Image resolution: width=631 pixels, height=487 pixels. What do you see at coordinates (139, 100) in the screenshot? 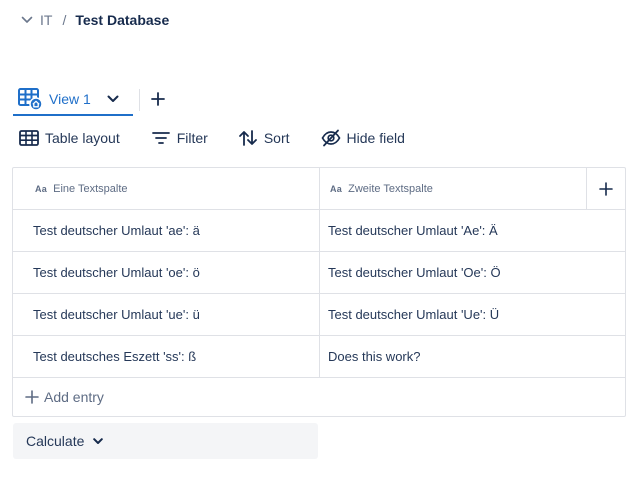
I see `views-divider` at bounding box center [139, 100].